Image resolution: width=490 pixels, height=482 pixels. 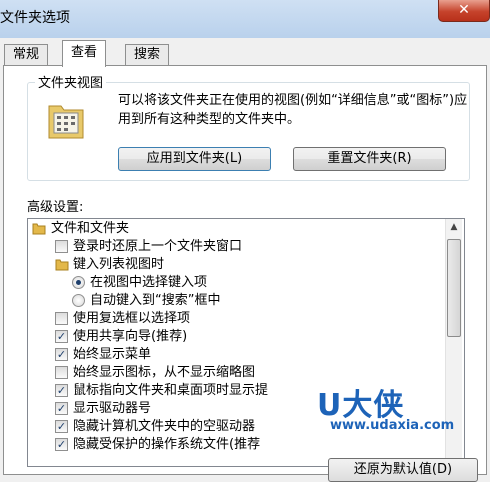 What do you see at coordinates (171, 390) in the screenshot?
I see `tree-item-label: 鼠标指向文件夹和桌面项时显示提` at bounding box center [171, 390].